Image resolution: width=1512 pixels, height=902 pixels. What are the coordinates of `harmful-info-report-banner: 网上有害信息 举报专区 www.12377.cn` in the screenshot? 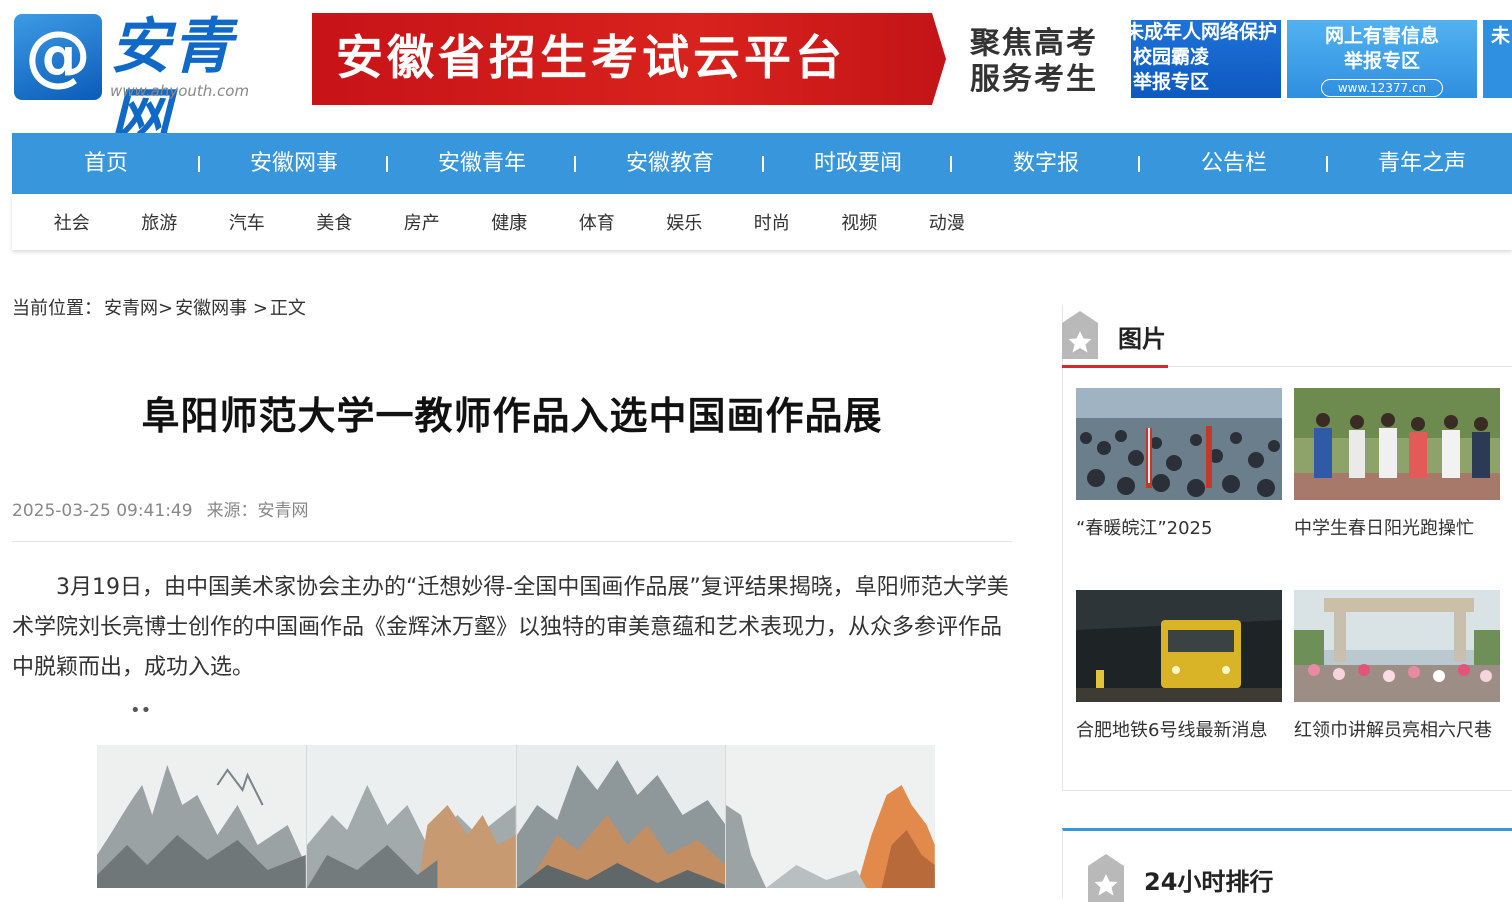 It's located at (1382, 59).